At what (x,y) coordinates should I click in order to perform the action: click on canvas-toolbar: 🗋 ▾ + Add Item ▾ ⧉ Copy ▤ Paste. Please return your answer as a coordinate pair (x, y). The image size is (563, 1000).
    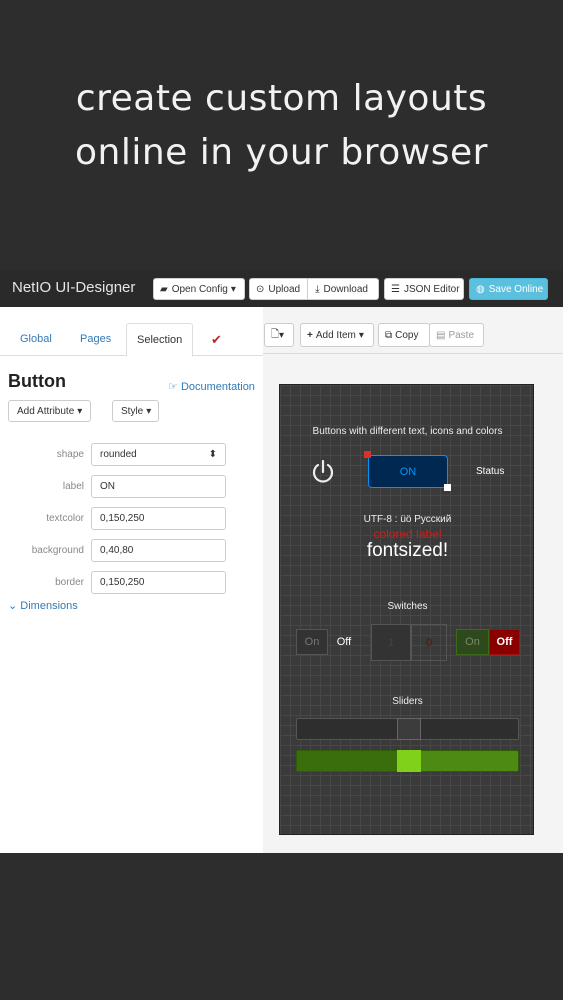
    Looking at the image, I should click on (413, 337).